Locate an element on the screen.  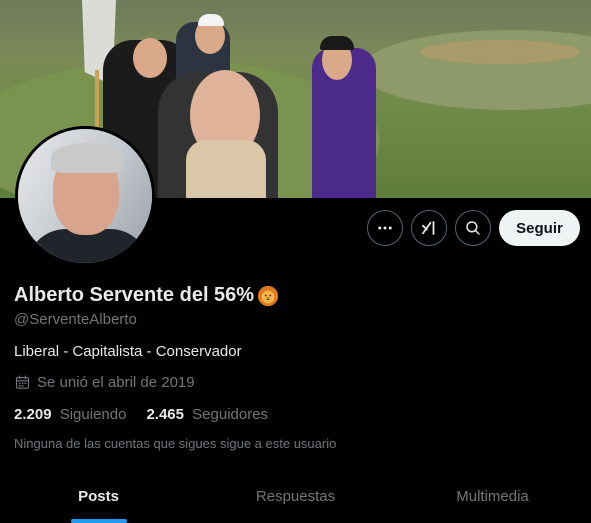
following-count: 2.209 is located at coordinates (33, 414).